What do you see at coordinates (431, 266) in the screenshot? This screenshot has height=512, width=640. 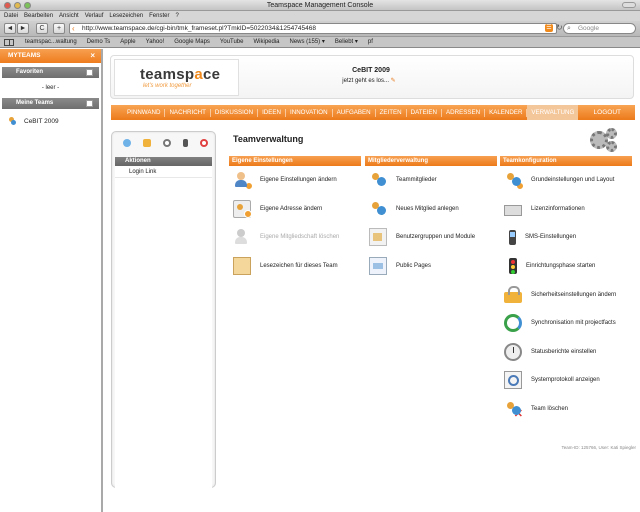 I see `public-pages-link: Public Pages` at bounding box center [431, 266].